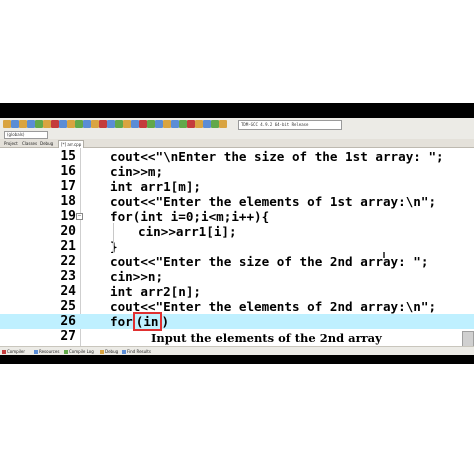 Image resolution: width=474 pixels, height=474 pixels. What do you see at coordinates (68, 321) in the screenshot?
I see `line-number: 26` at bounding box center [68, 321].